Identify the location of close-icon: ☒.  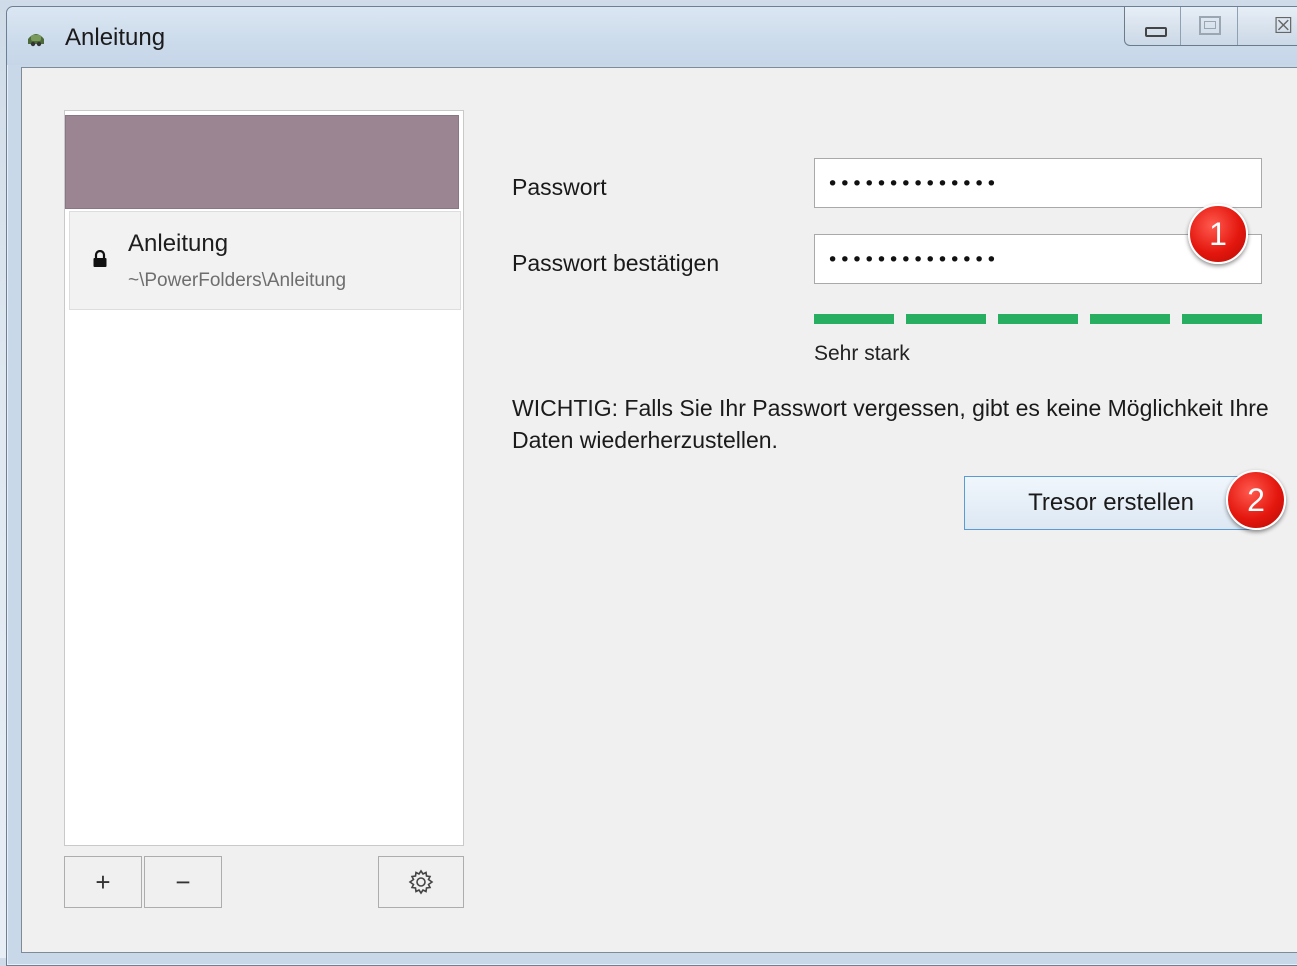
(1283, 25).